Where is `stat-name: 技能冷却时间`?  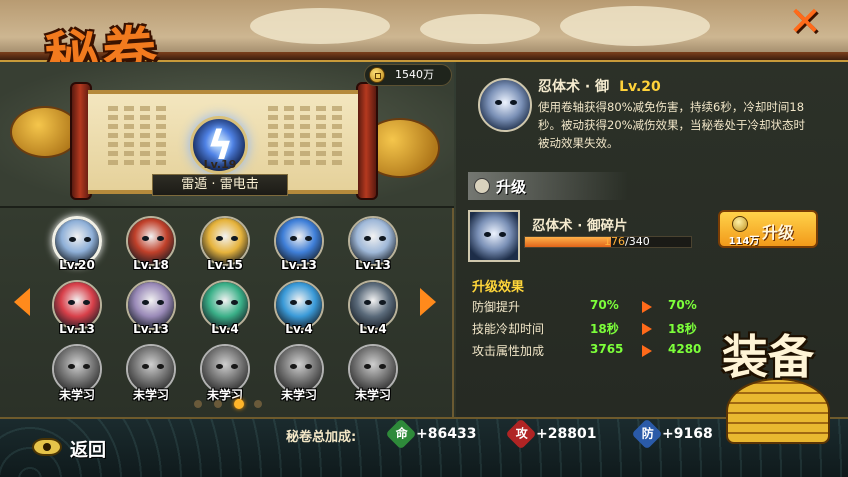
stat-name: 技能冷却时间 is located at coordinates (508, 329).